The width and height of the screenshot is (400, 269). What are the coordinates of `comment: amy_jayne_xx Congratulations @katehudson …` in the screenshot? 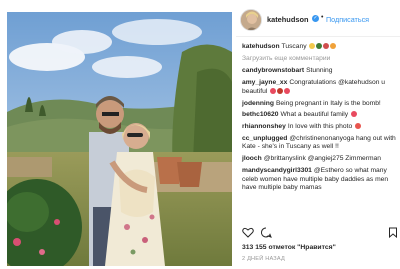 It's located at (320, 87).